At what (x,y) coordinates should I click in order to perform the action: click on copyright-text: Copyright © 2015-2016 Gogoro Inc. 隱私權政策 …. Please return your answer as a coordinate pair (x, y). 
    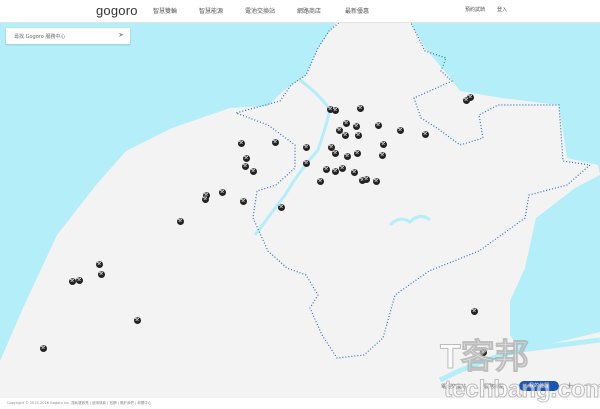
    Looking at the image, I should click on (79, 403).